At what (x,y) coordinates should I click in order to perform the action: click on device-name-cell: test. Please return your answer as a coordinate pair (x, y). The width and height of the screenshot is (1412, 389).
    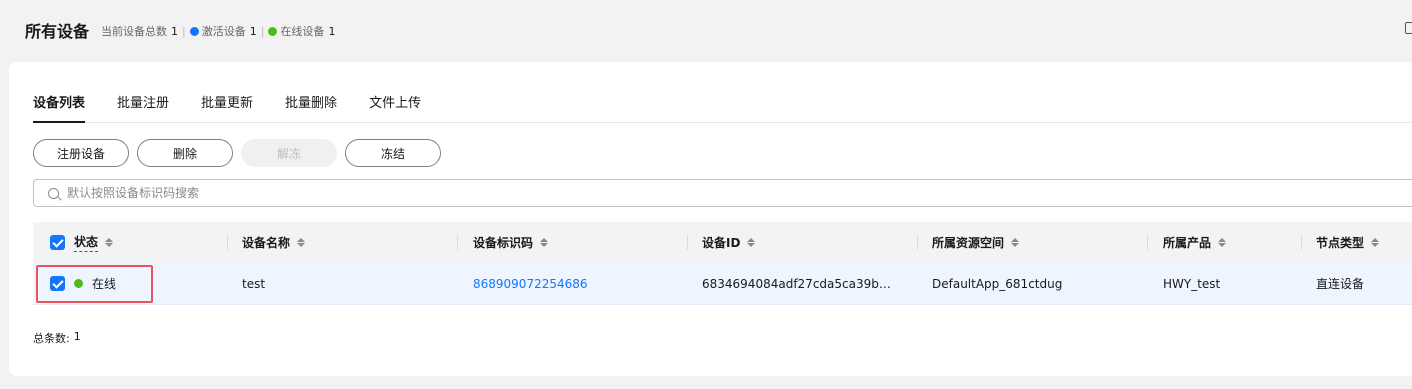
    Looking at the image, I should click on (254, 283).